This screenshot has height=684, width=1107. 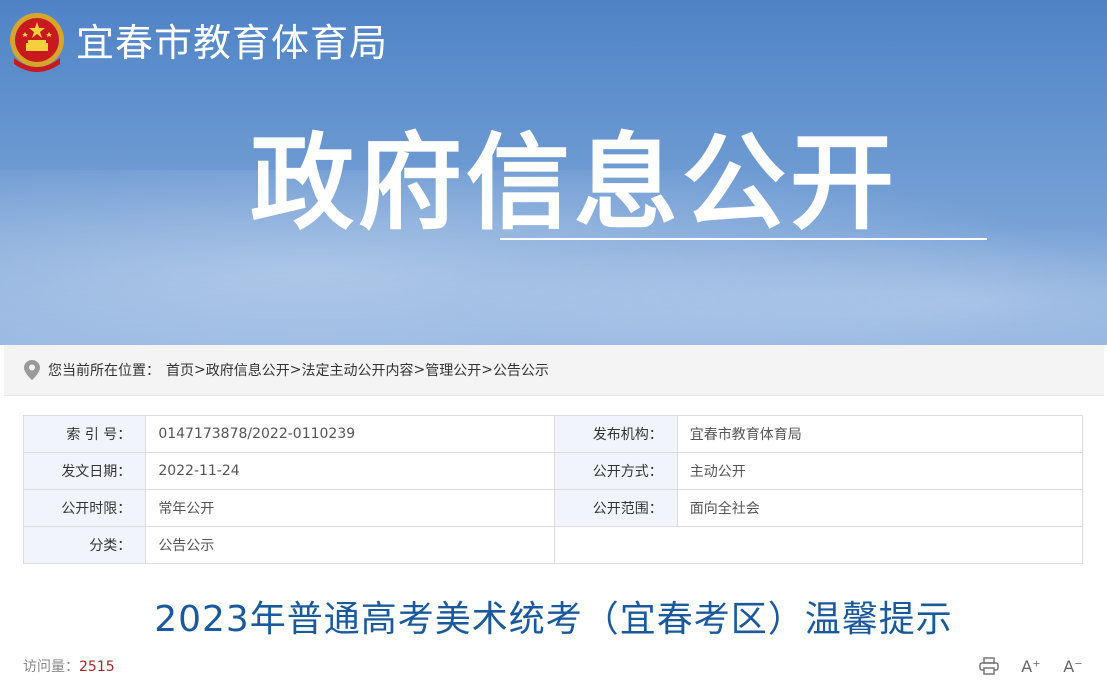 I want to click on table-row: 发文日期： 2022-11-24 公开方式： 主动公开, so click(x=553, y=471).